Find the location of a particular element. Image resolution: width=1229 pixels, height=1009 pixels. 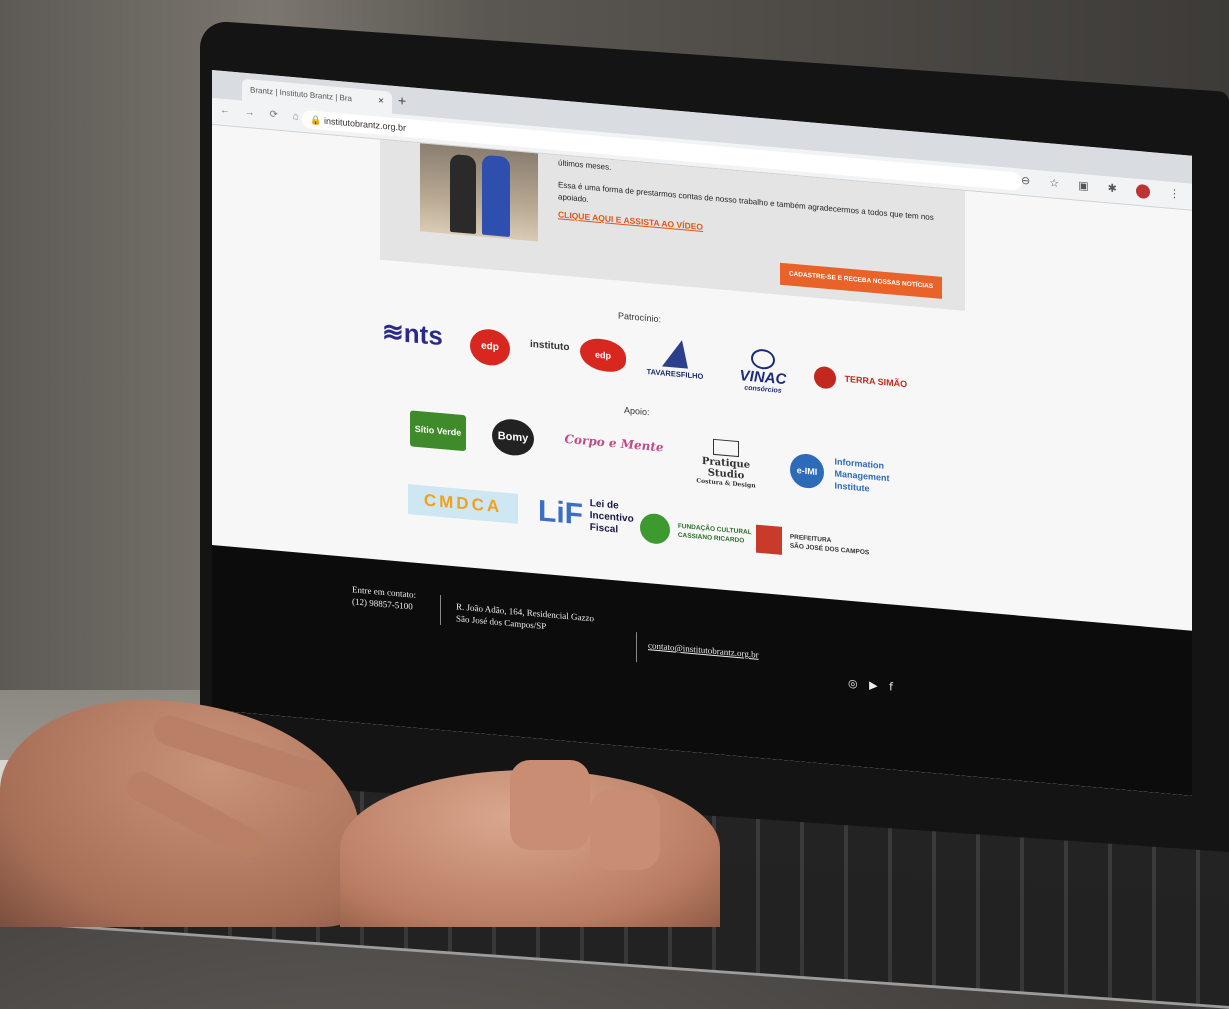

terra-simao-logo: TERRA SIMÃO is located at coordinates (861, 380).